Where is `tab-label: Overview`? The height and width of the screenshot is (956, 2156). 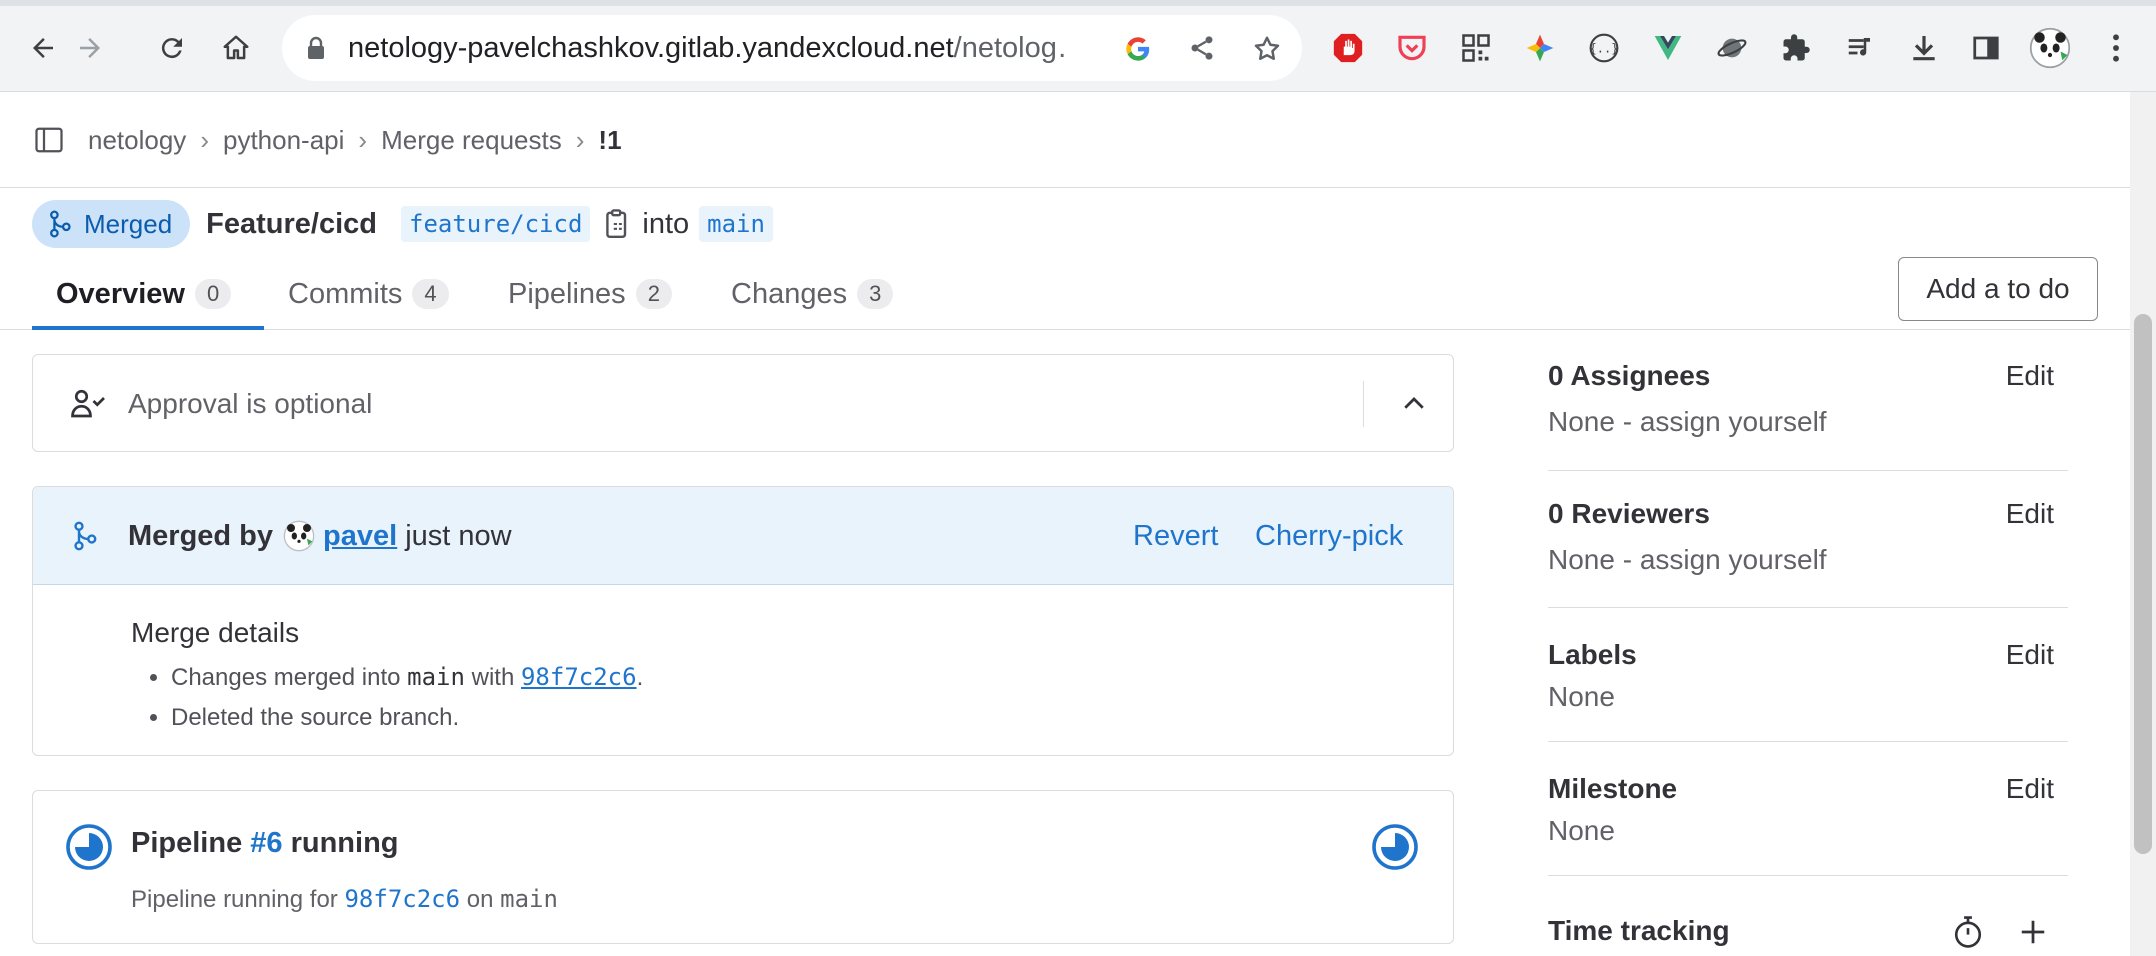 tab-label: Overview is located at coordinates (120, 293).